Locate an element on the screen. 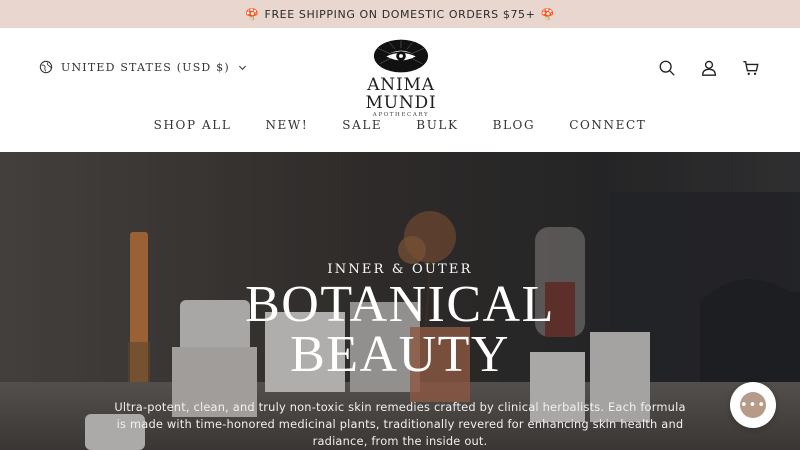 This screenshot has height=450, width=800. announcement-text: FREE SHIPPING ON DOMESTIC ORDERS $75+ is located at coordinates (400, 14).